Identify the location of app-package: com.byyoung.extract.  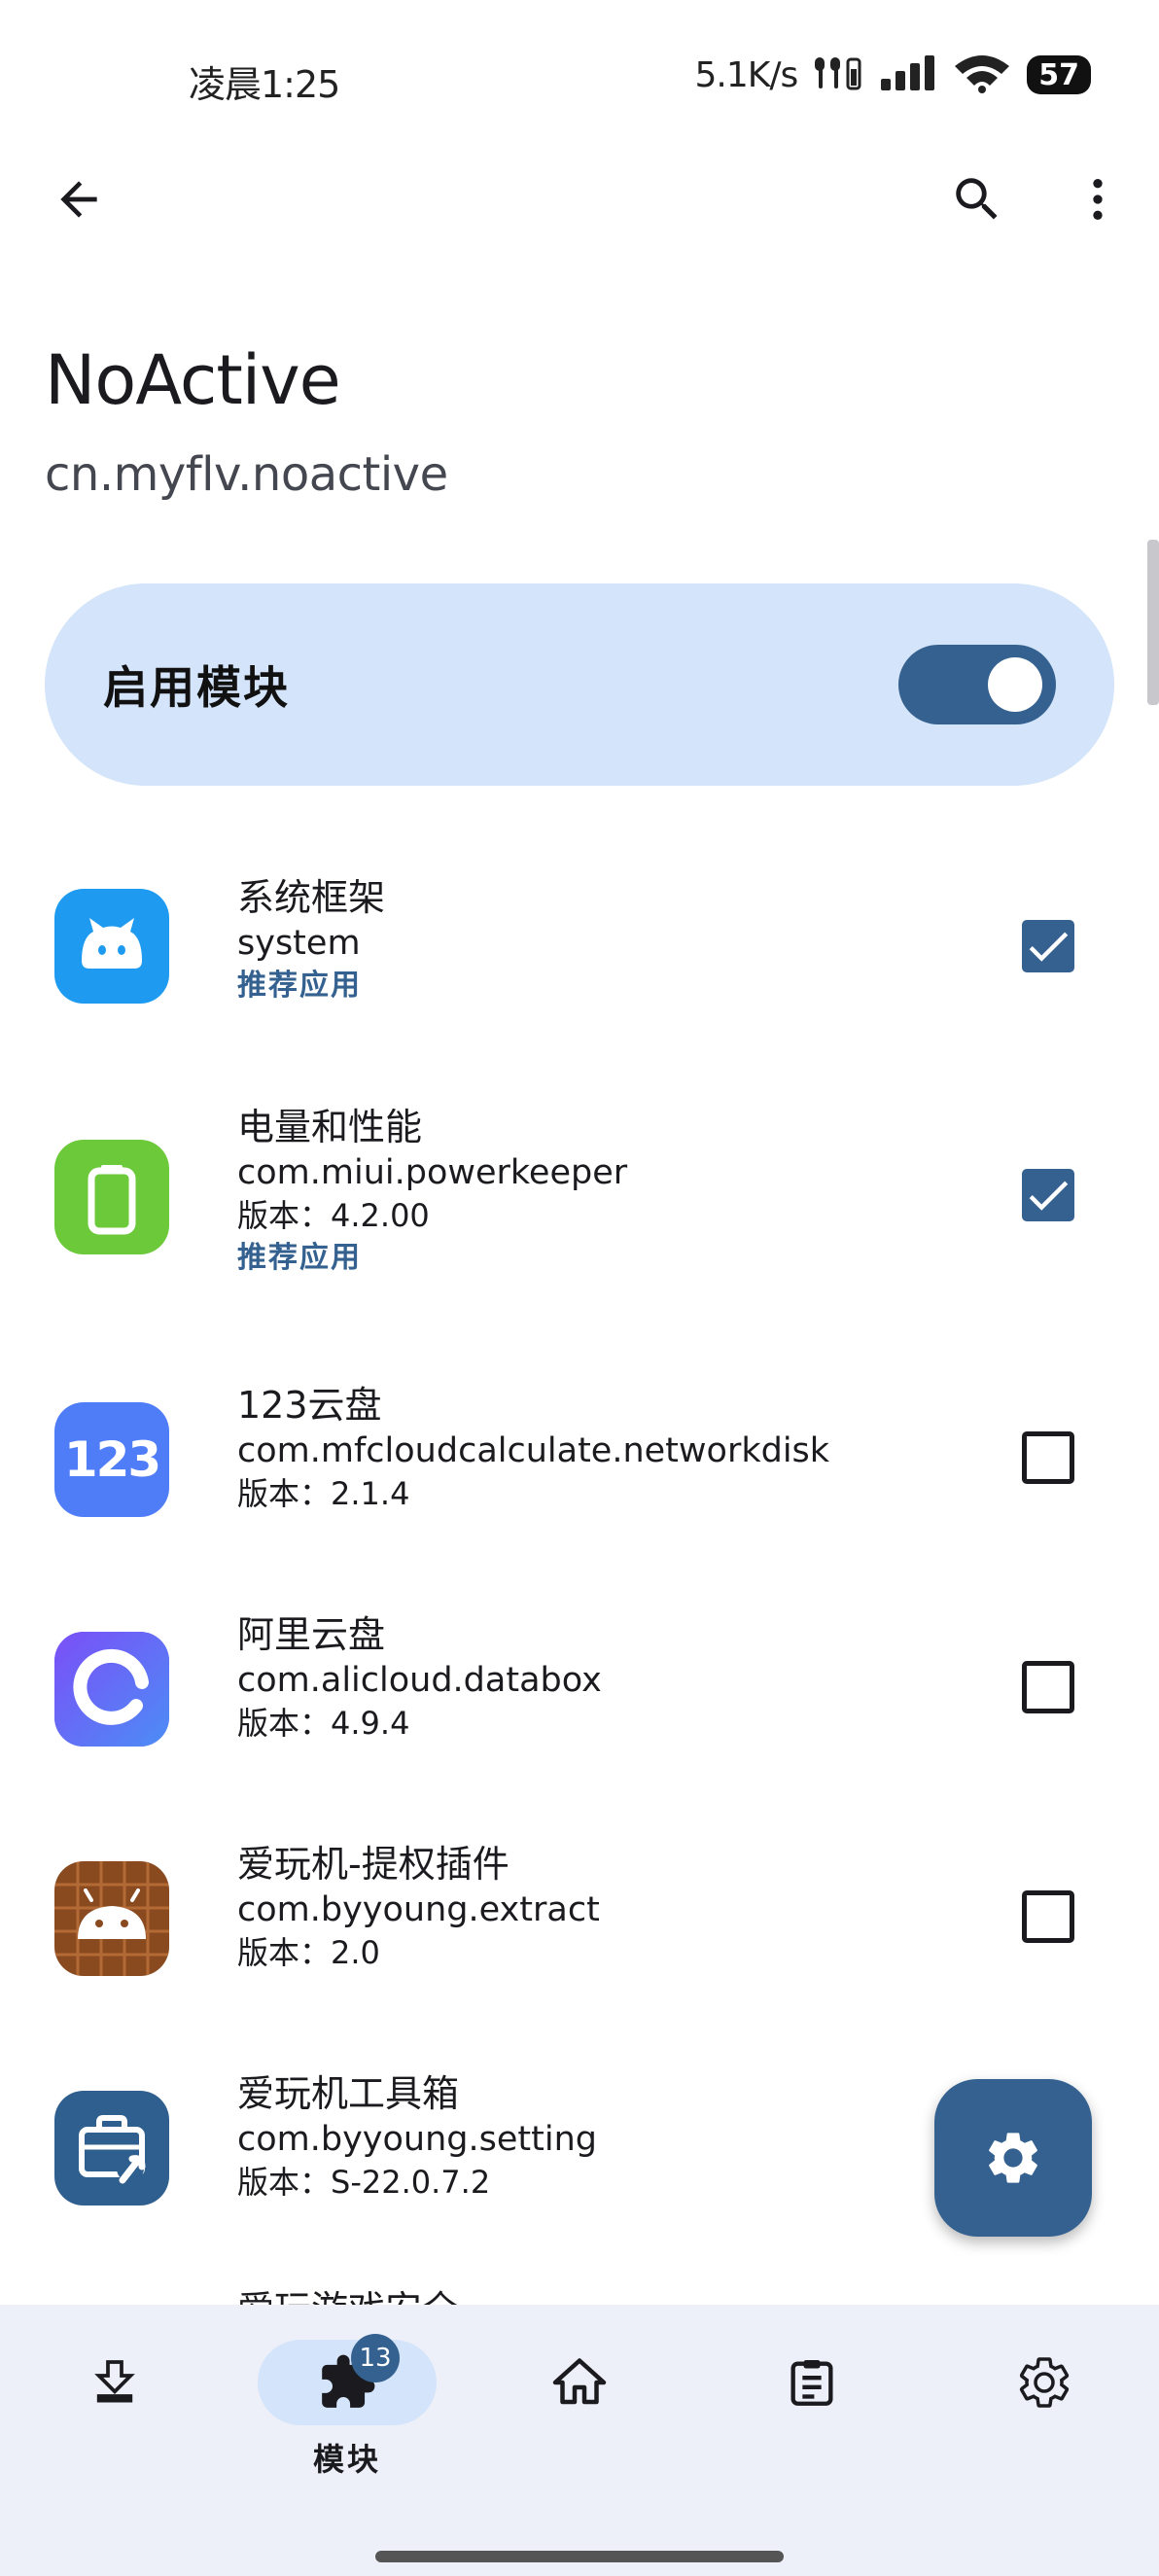
(418, 1909).